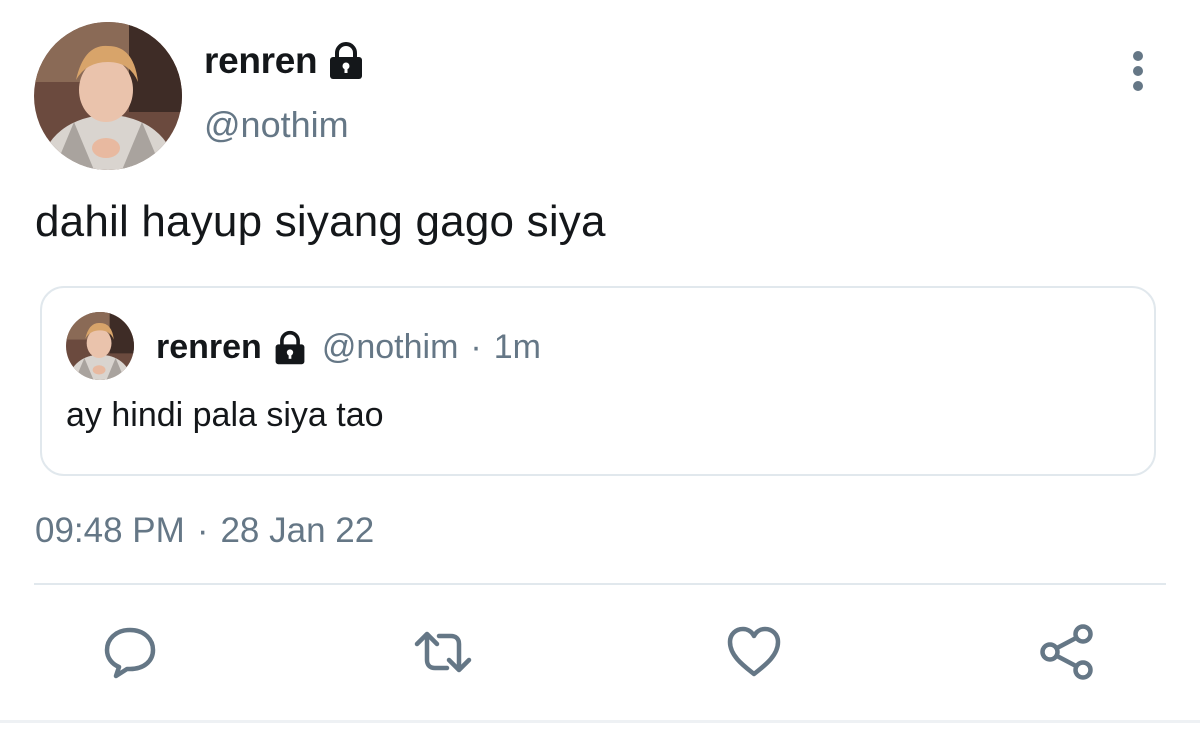 This screenshot has width=1200, height=739. Describe the element at coordinates (600, 655) in the screenshot. I see `action-bar` at that location.